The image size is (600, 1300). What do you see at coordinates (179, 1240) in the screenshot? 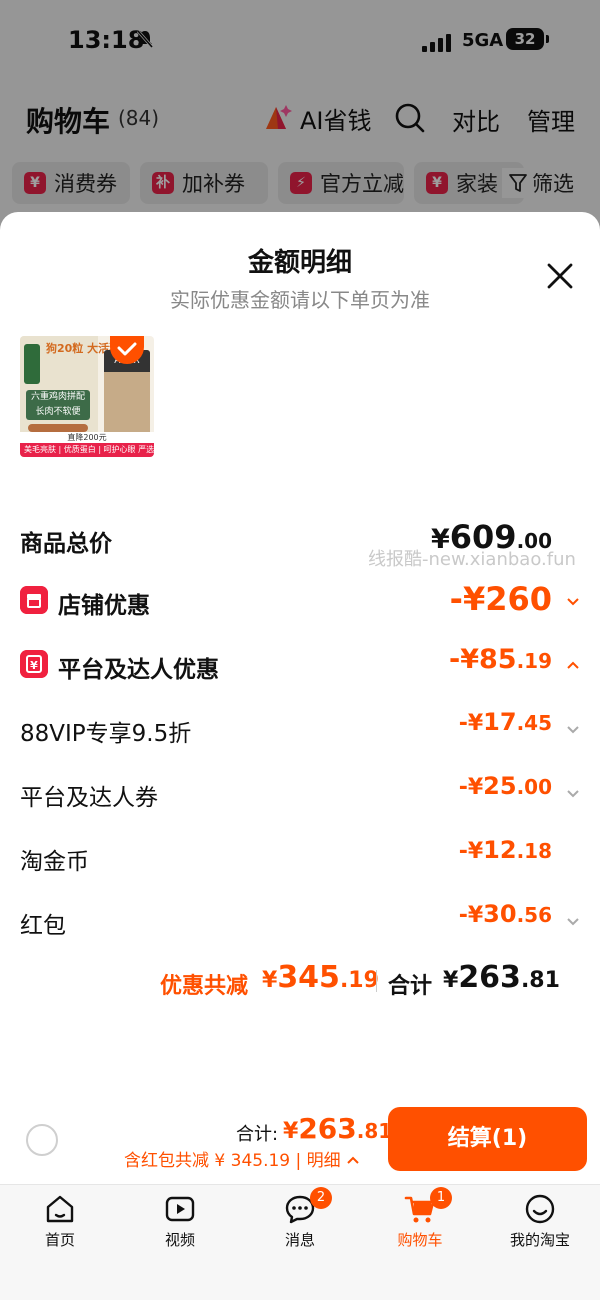
I see `tab-label: 视频` at bounding box center [179, 1240].